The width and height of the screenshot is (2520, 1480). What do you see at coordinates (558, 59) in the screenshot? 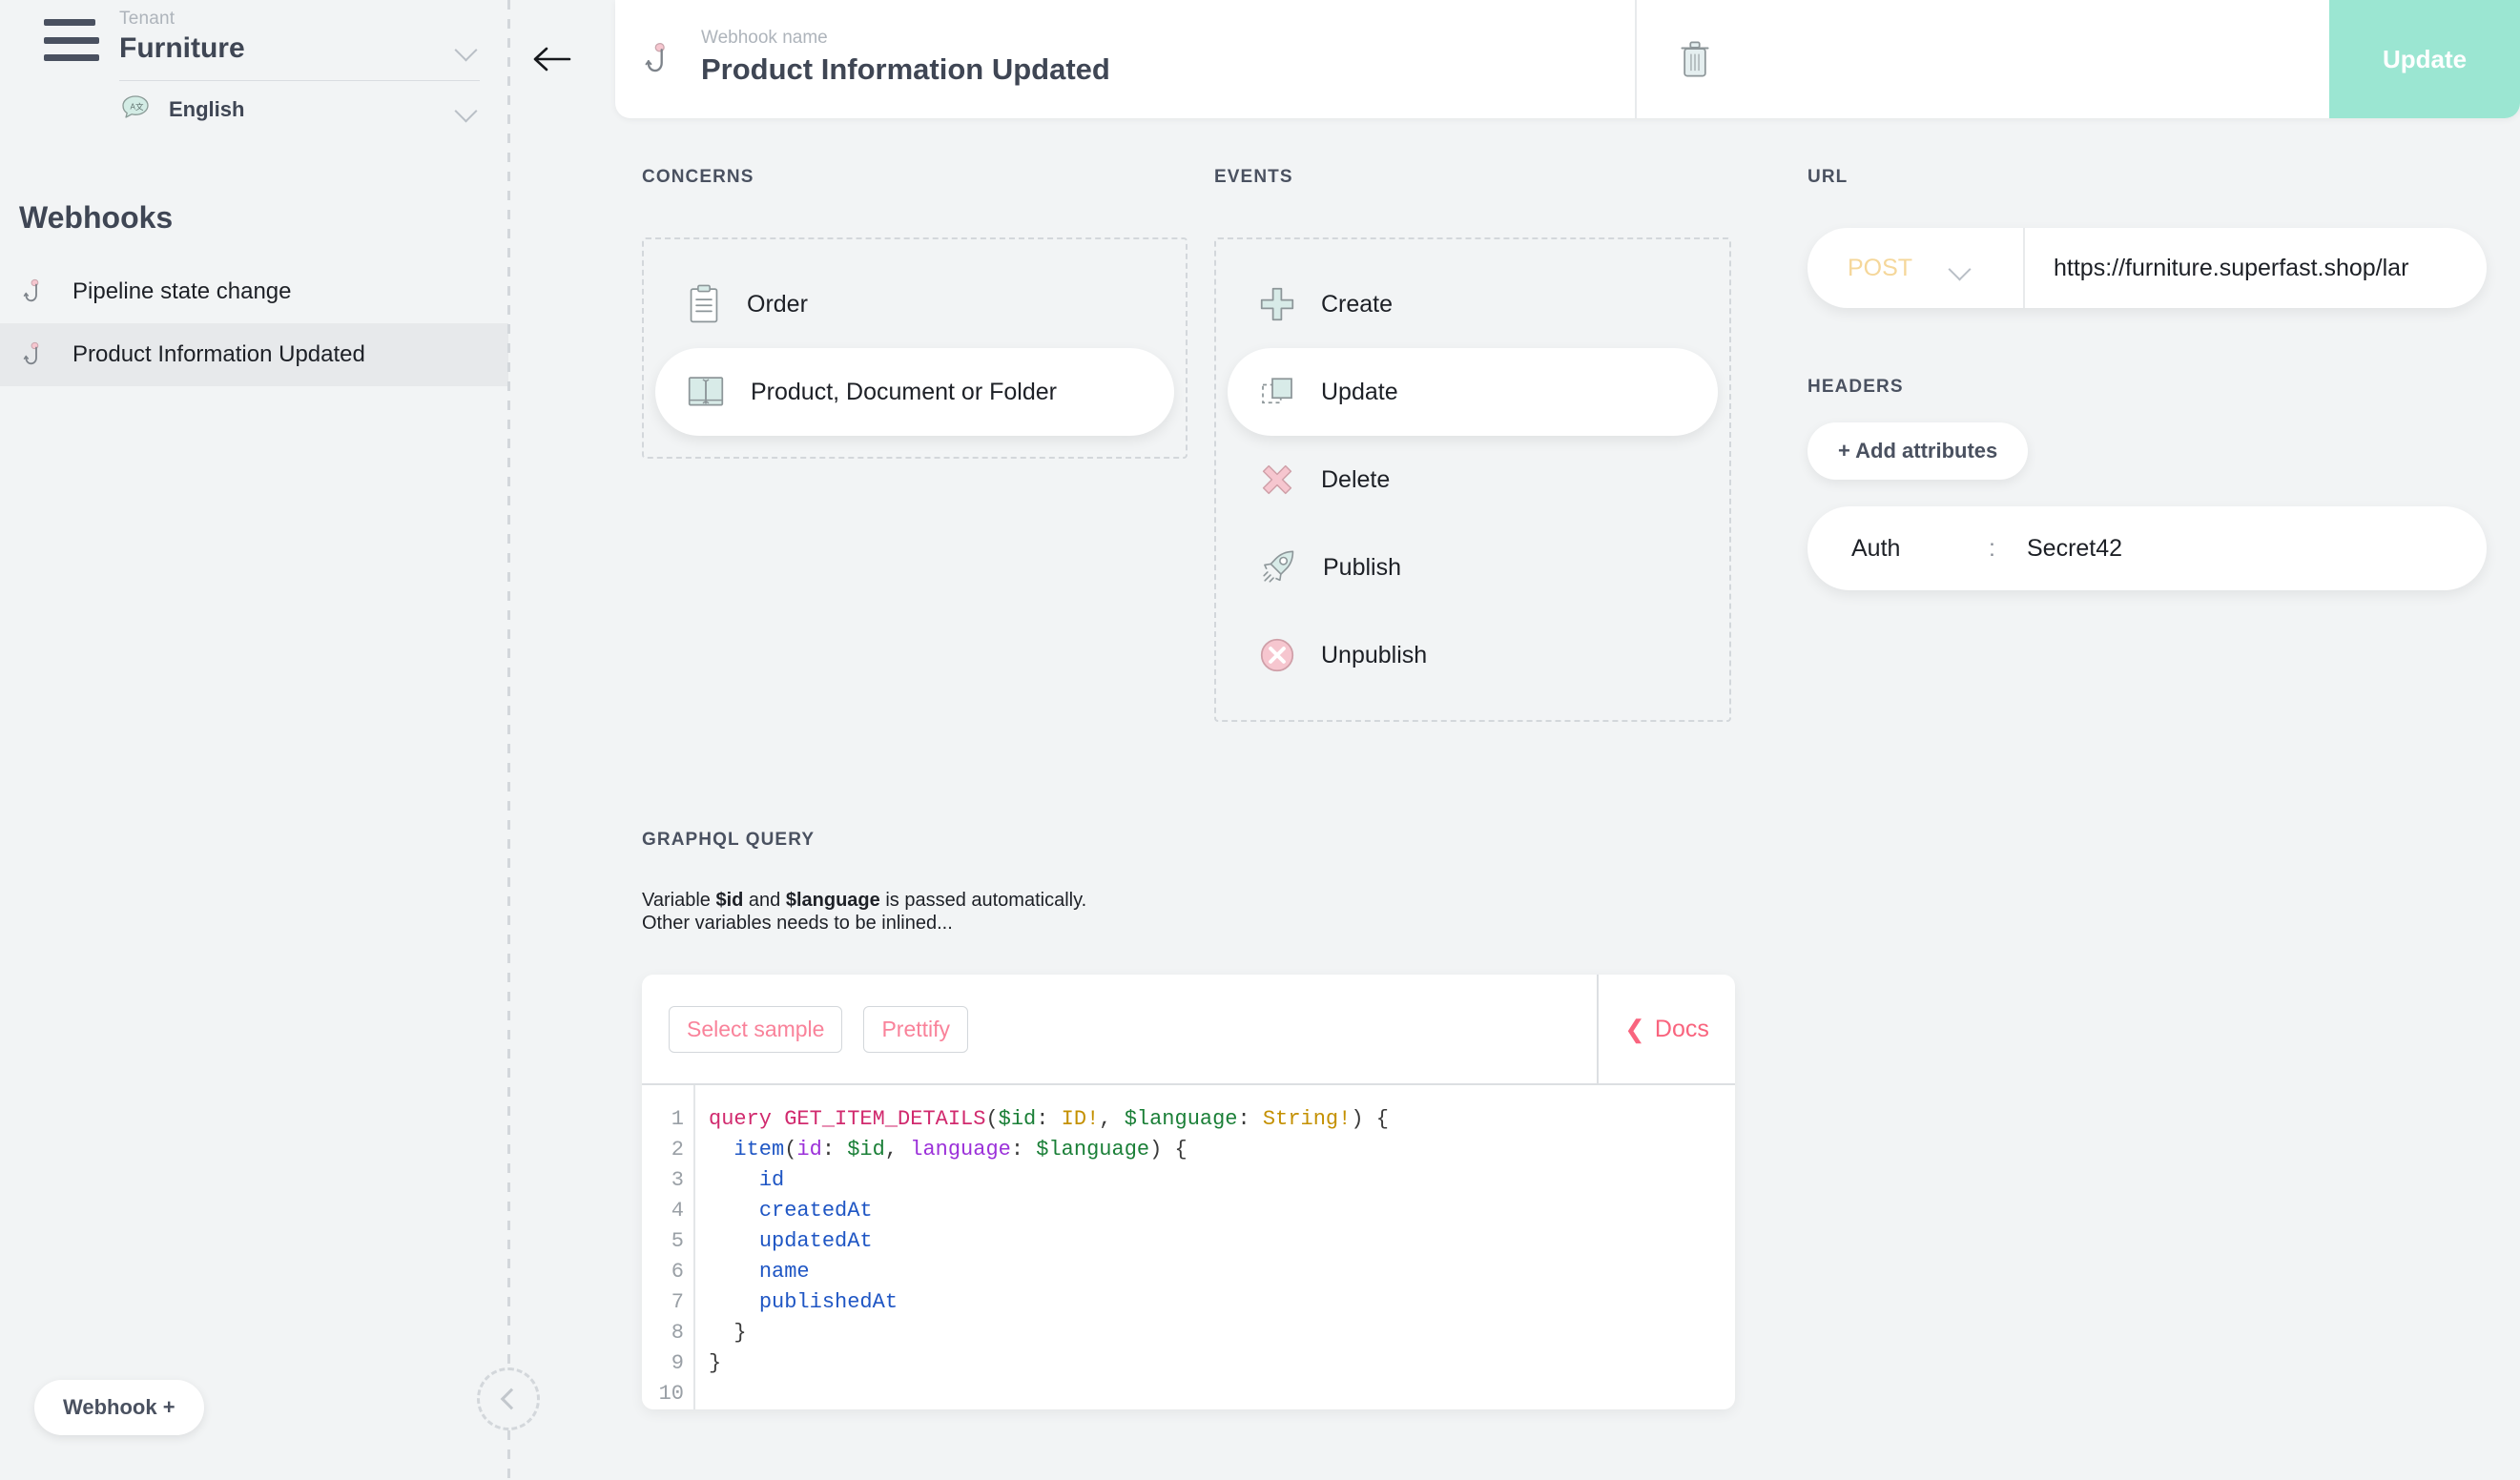
I see `back-button` at bounding box center [558, 59].